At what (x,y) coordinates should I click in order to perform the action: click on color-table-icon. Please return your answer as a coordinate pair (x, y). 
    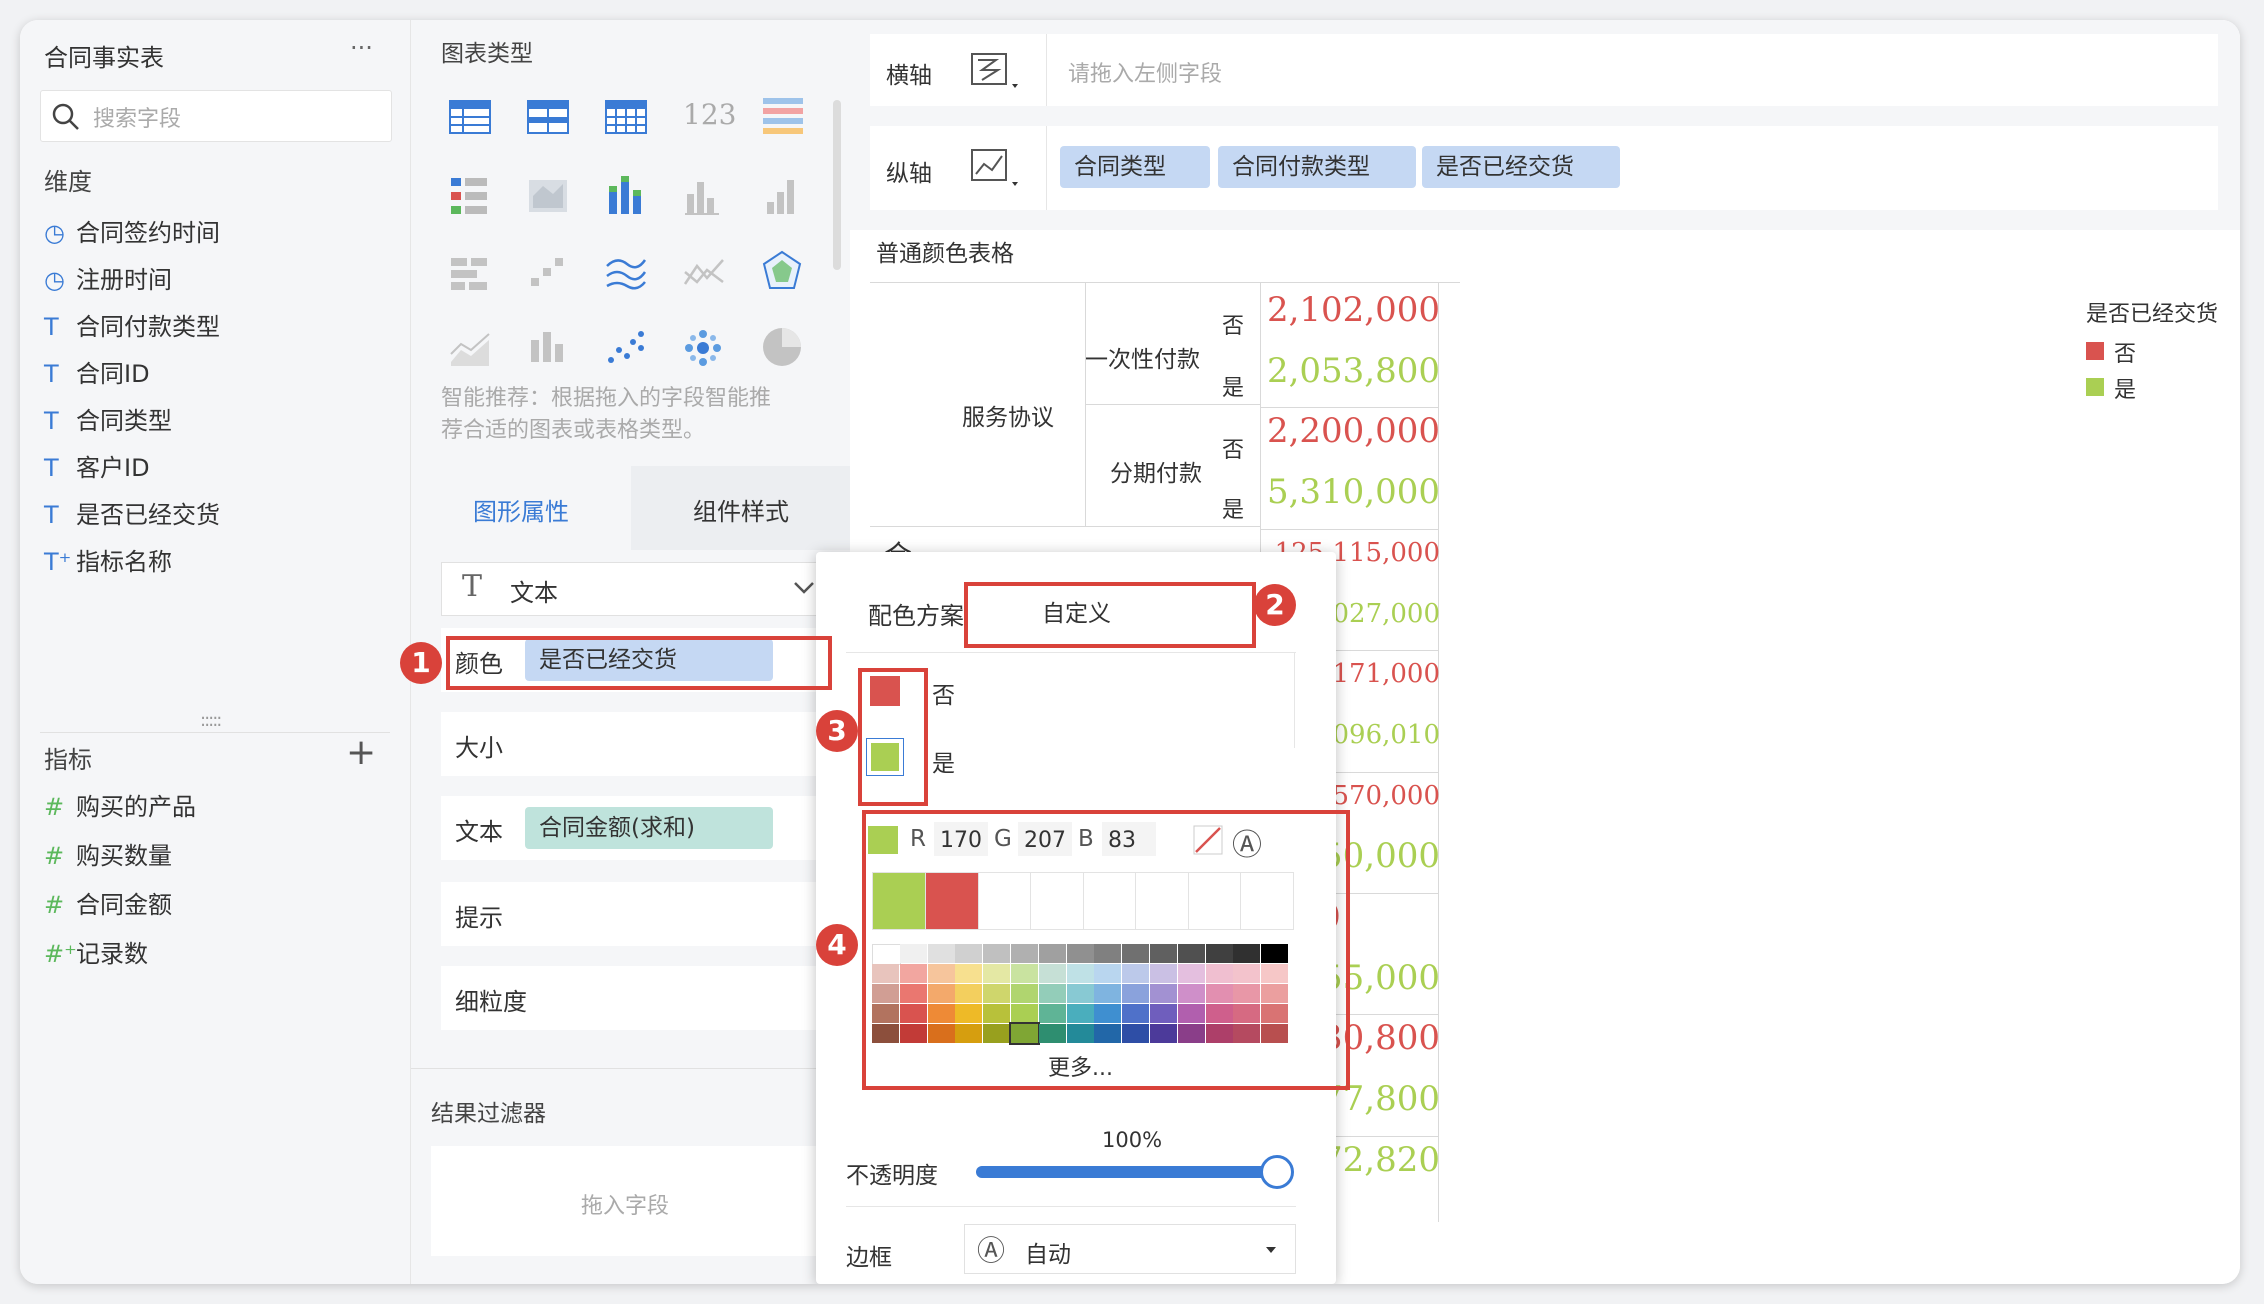
    Looking at the image, I should click on (783, 117).